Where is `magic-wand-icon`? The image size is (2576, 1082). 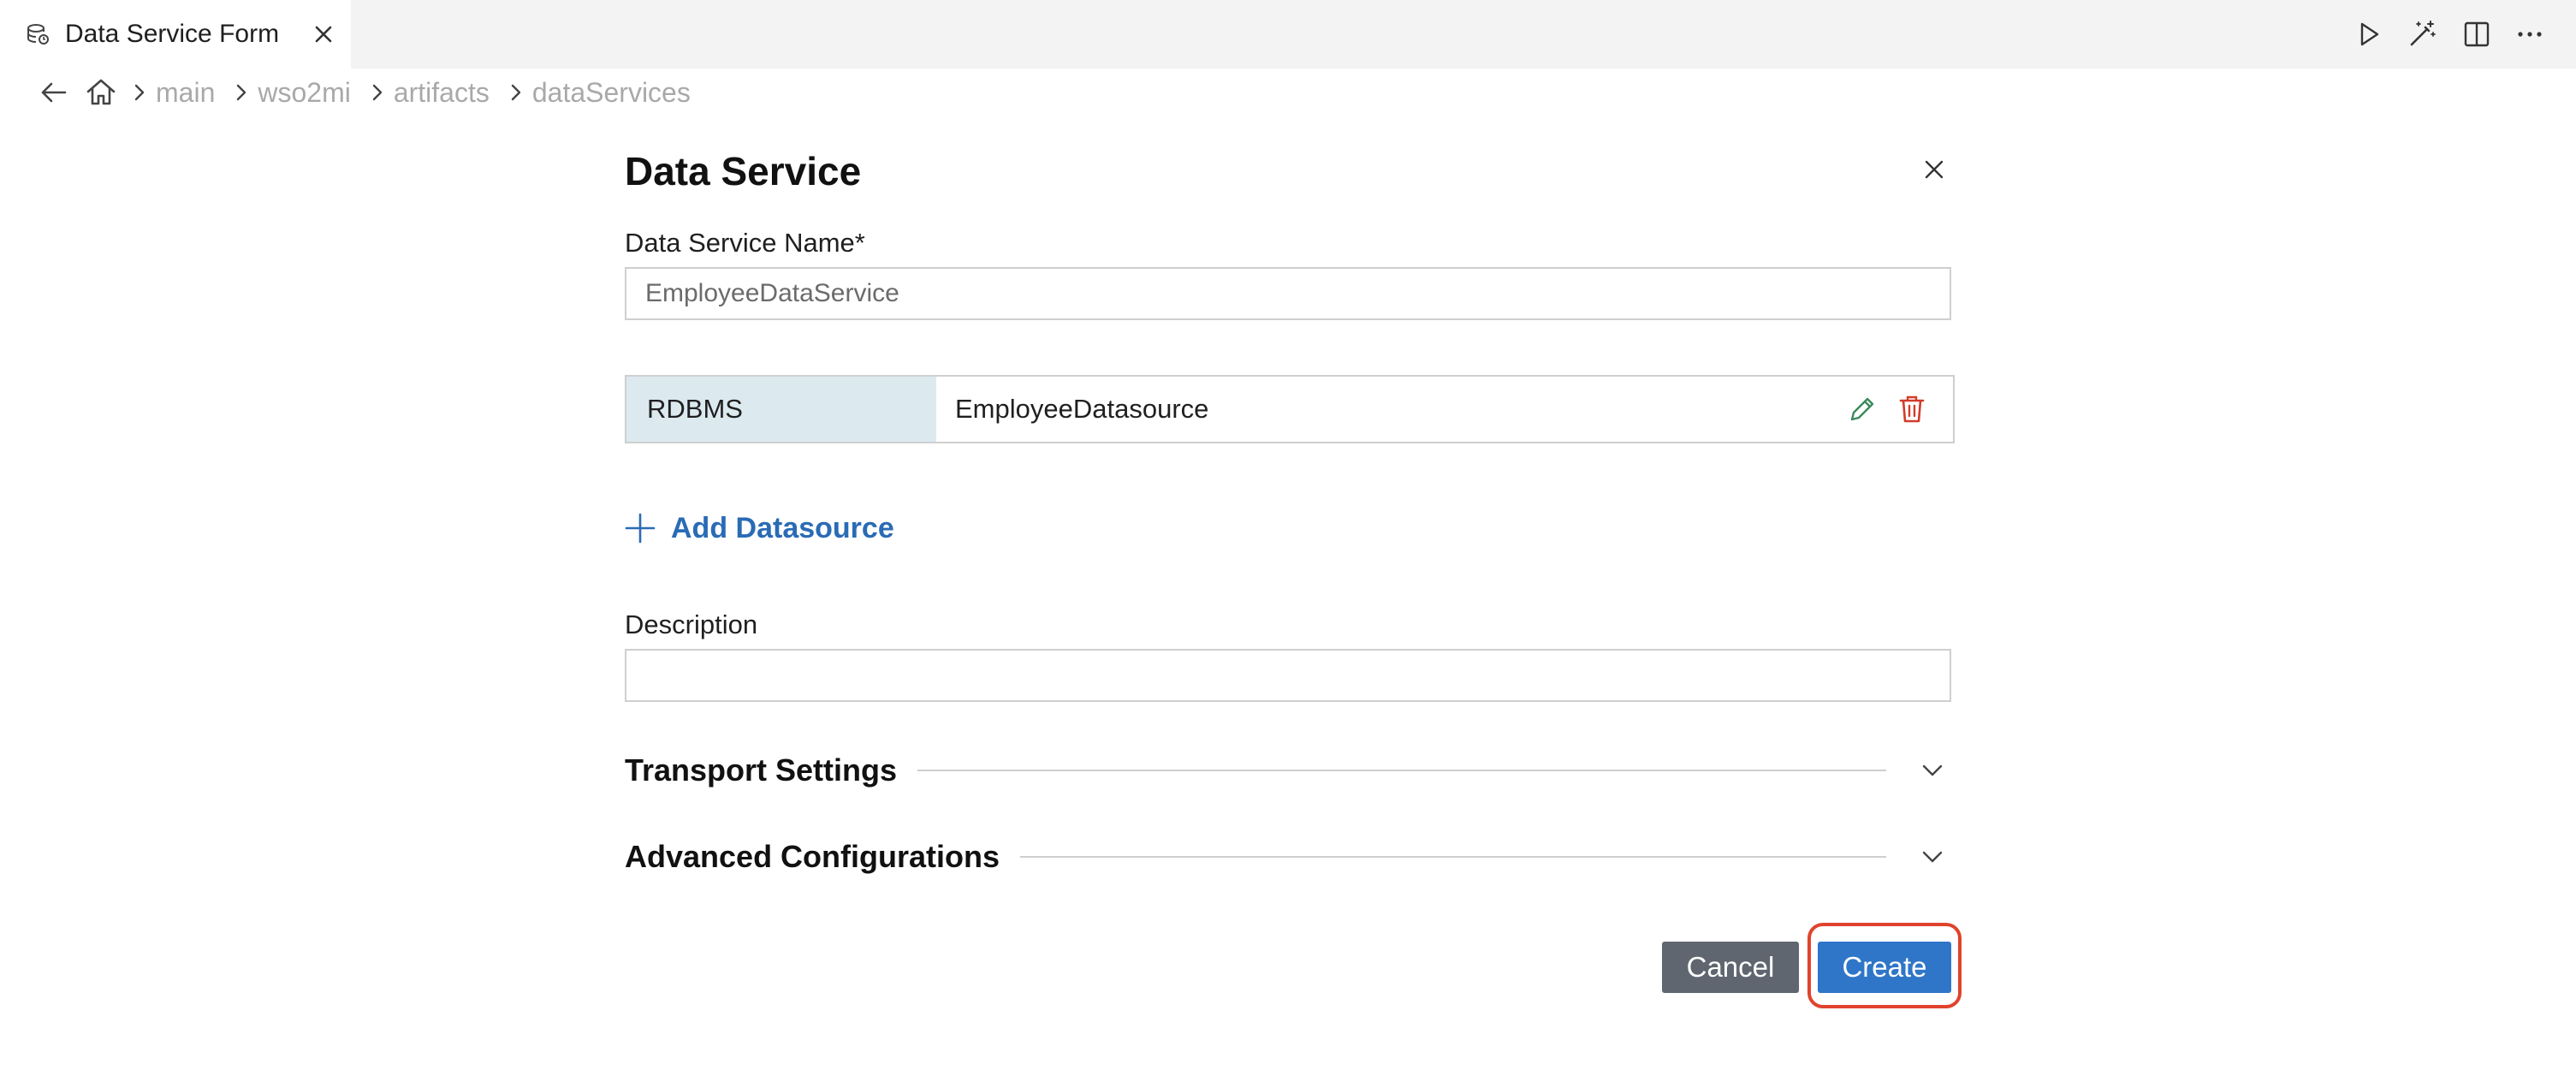 magic-wand-icon is located at coordinates (2421, 34).